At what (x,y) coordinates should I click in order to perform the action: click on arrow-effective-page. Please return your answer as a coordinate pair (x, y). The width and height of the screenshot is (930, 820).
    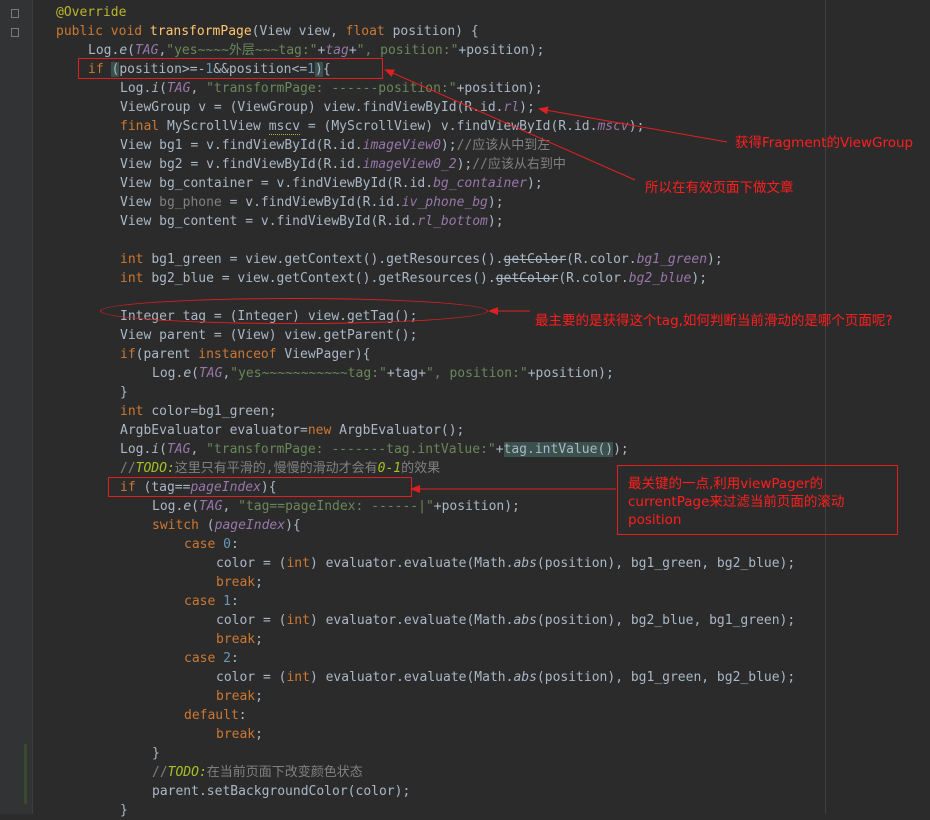
    Looking at the image, I should click on (510, 125).